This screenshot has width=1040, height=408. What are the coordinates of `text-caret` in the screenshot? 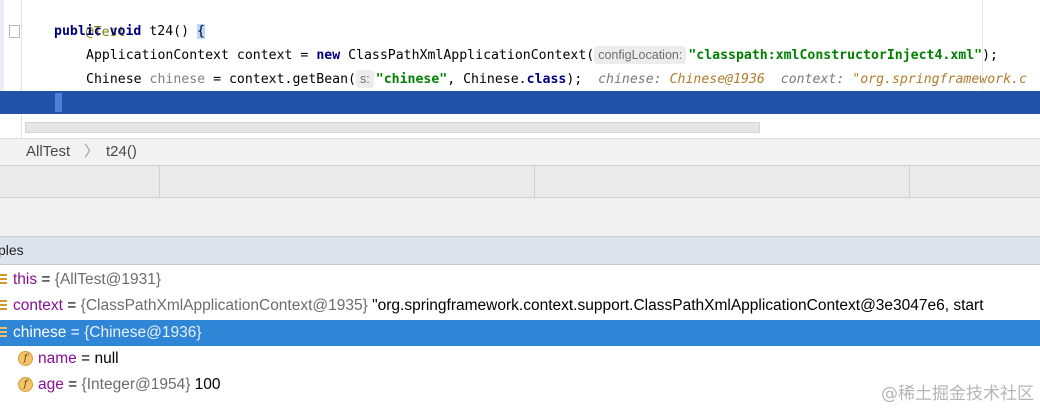 It's located at (58, 102).